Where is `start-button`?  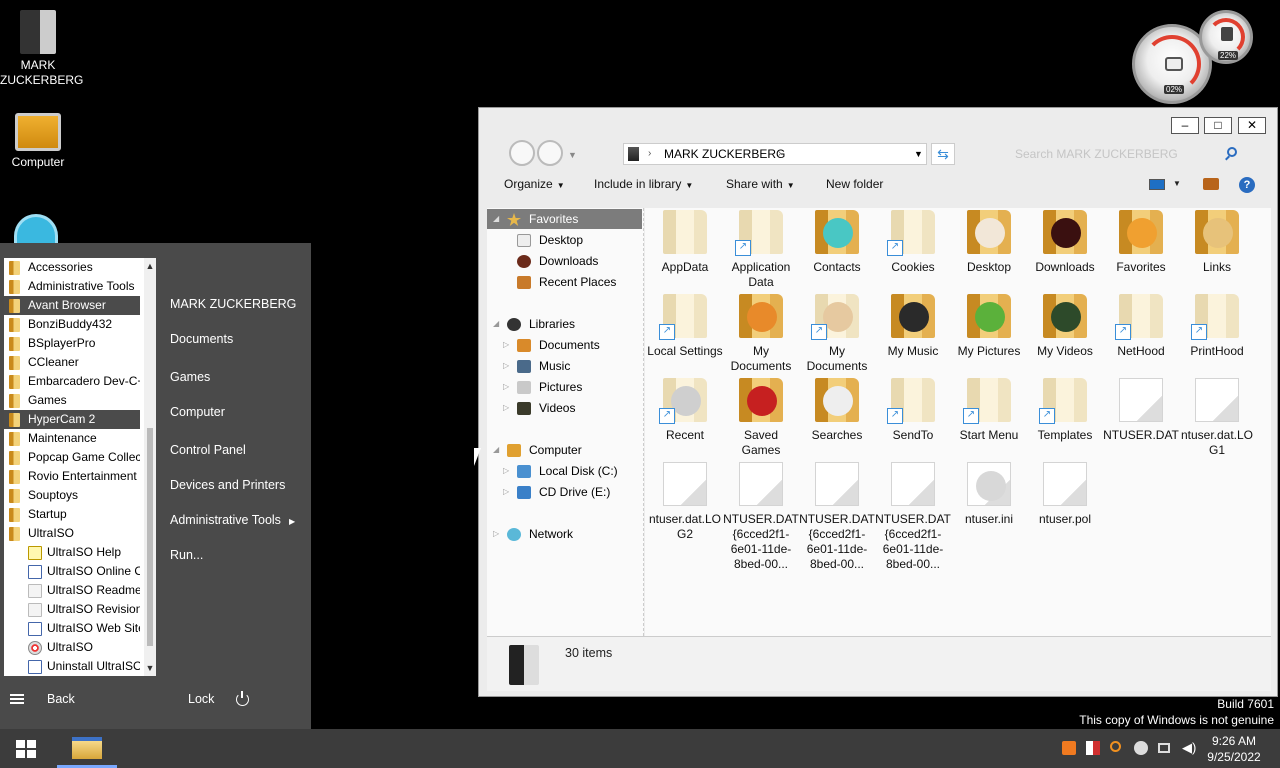
start-button is located at coordinates (26, 749).